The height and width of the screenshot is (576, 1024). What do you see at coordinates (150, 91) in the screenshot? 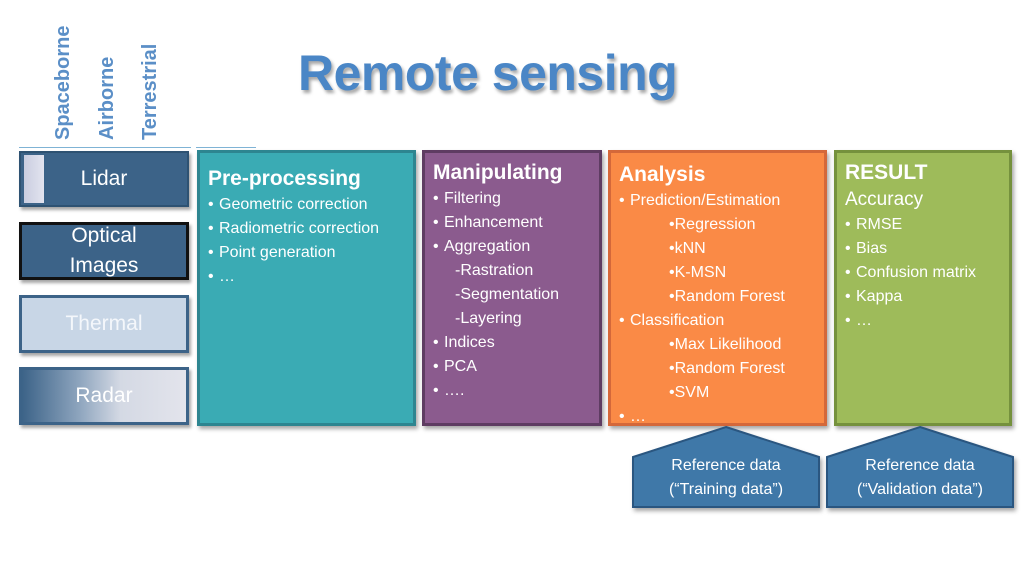
I see `platform-label-terrestrial: Terrestrial` at bounding box center [150, 91].